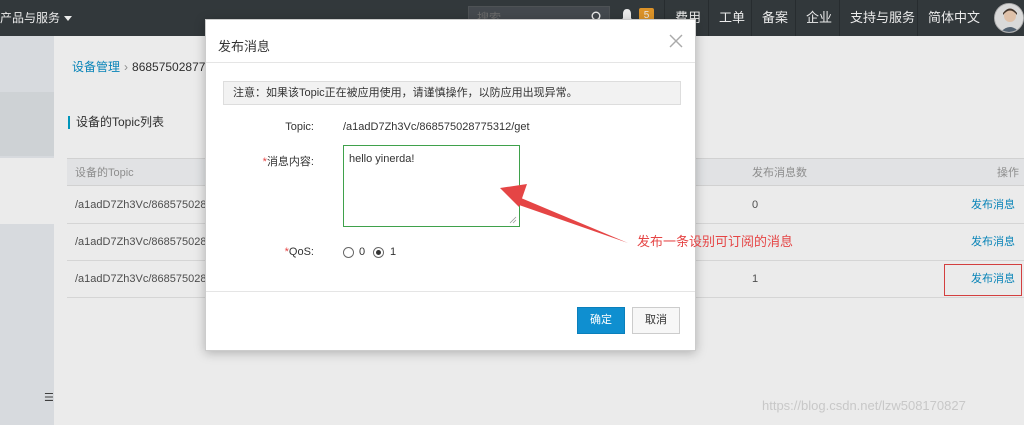 This screenshot has width=1024, height=425. I want to click on content-label-text: 消息内容:, so click(290, 162).